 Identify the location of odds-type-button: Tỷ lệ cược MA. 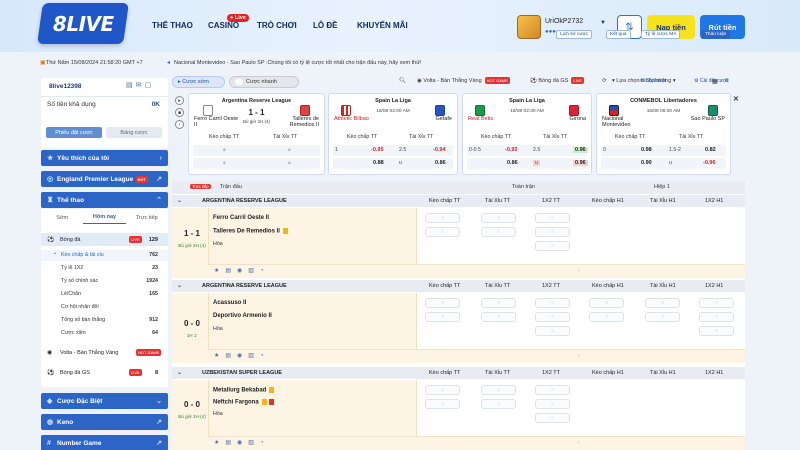
(661, 34).